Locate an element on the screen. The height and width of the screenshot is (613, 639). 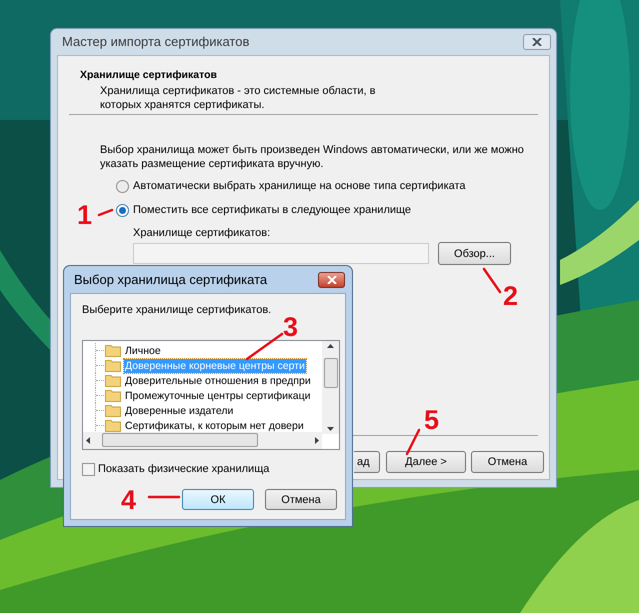
horizontal-scrollbar is located at coordinates (202, 440).